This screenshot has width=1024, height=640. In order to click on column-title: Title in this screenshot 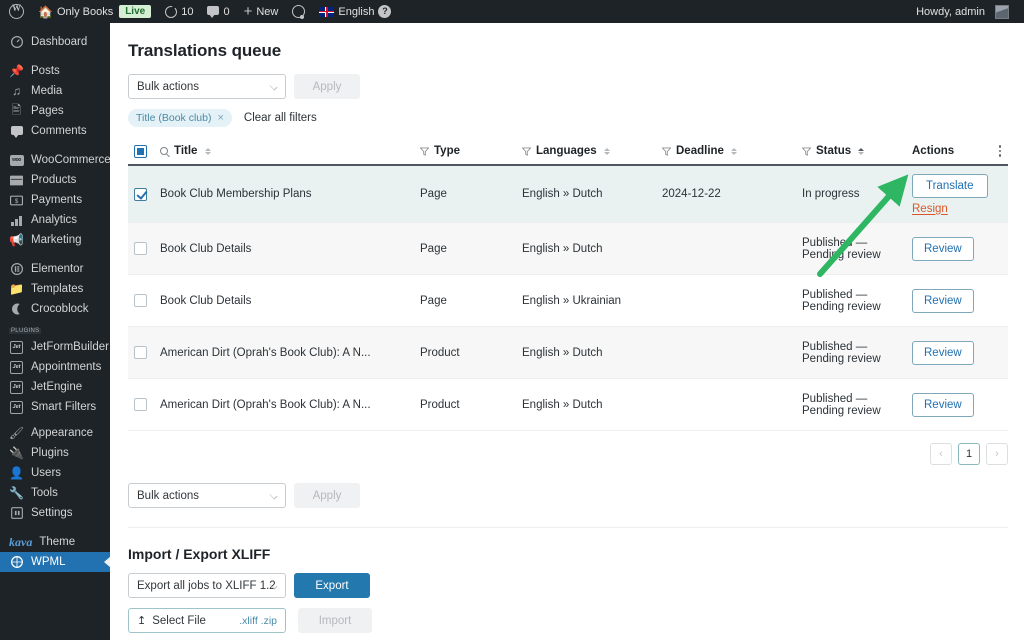, I will do `click(290, 151)`.